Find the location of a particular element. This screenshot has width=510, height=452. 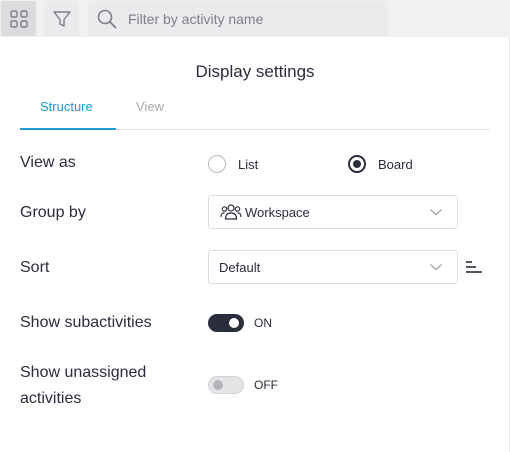

view-as-label: View as is located at coordinates (48, 162).